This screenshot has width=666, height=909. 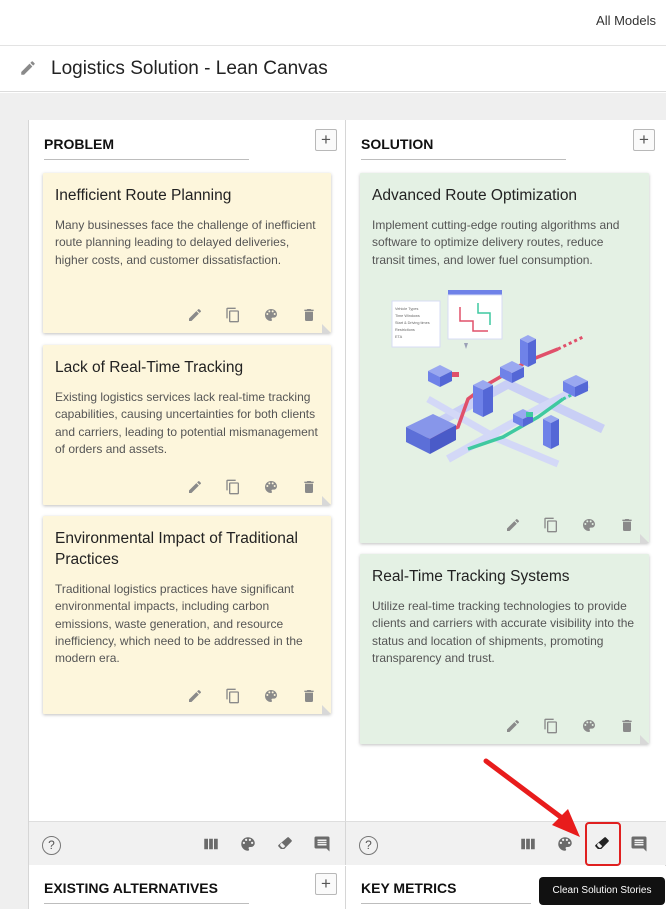 What do you see at coordinates (475, 195) in the screenshot?
I see `card-title: Advanced Route Optimization` at bounding box center [475, 195].